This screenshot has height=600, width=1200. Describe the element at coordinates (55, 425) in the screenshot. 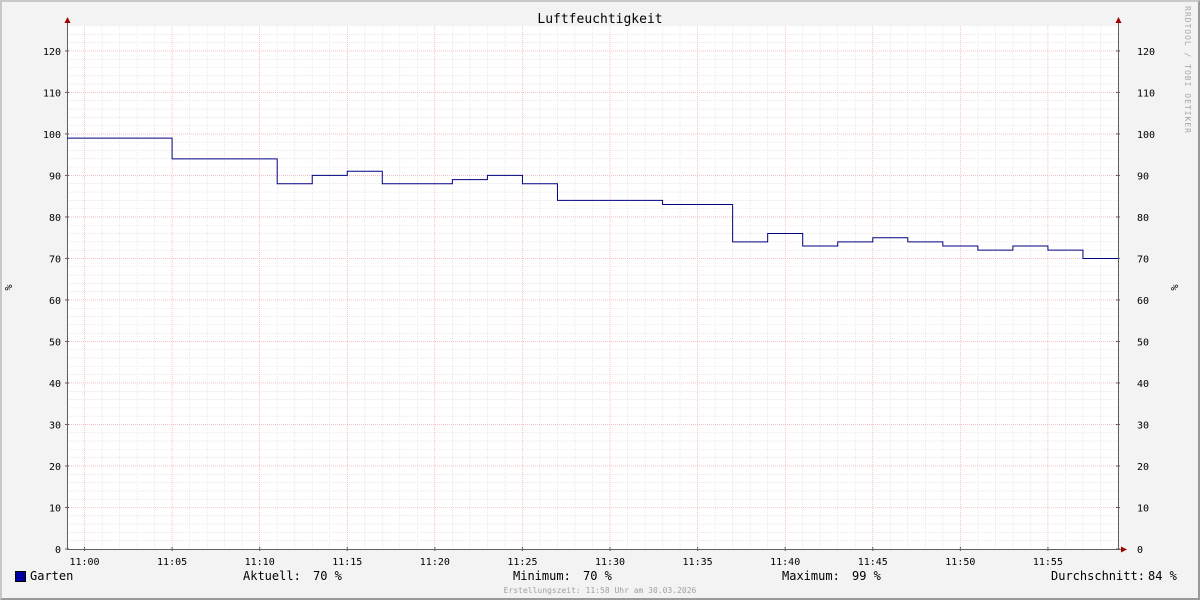

I see `y-tick-label-left: 30` at that location.